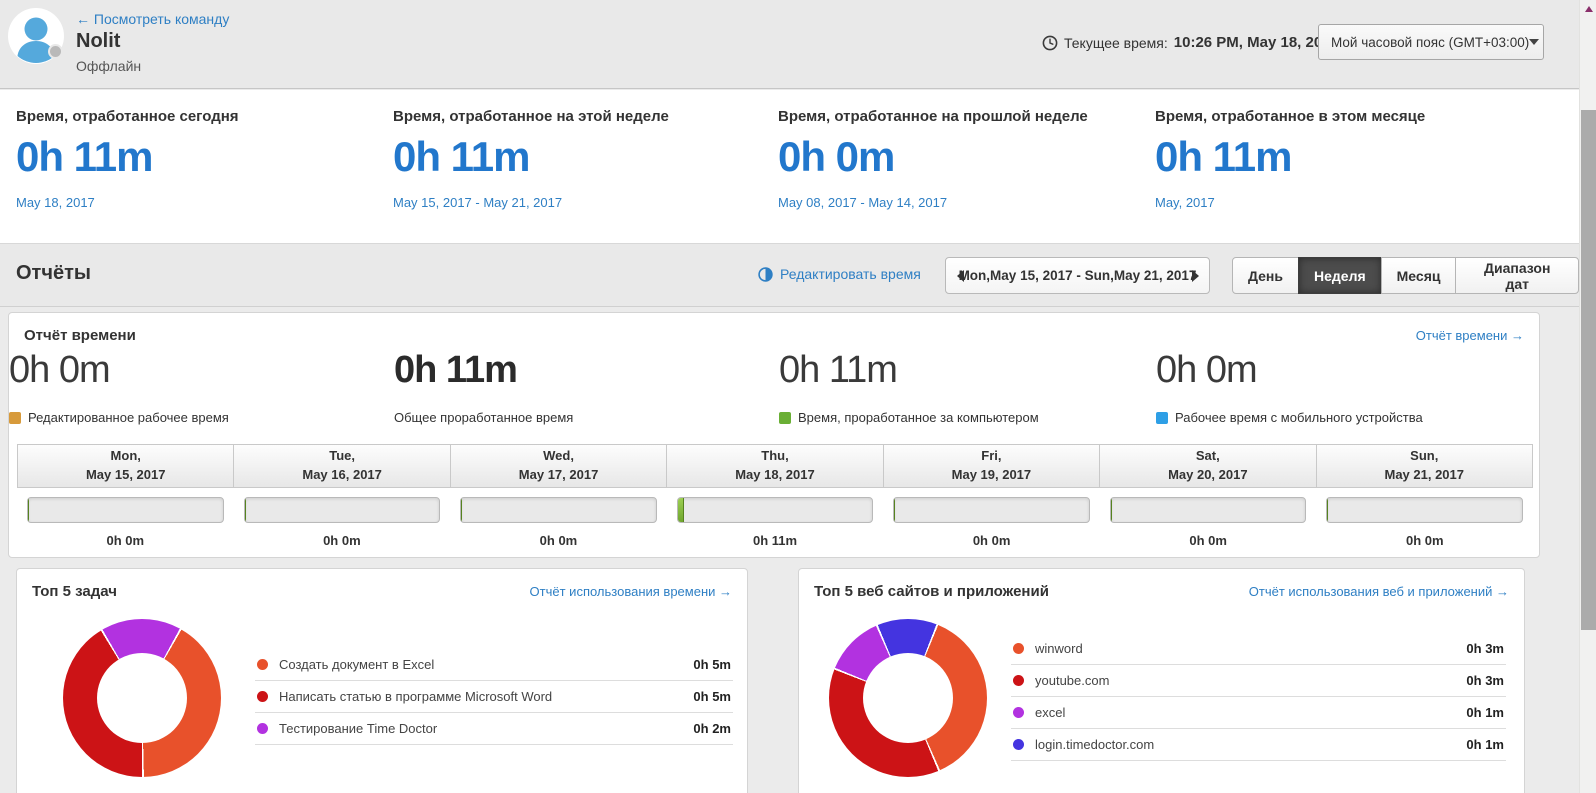 This screenshot has height=793, width=1596. I want to click on next-period-button, so click(1195, 275).